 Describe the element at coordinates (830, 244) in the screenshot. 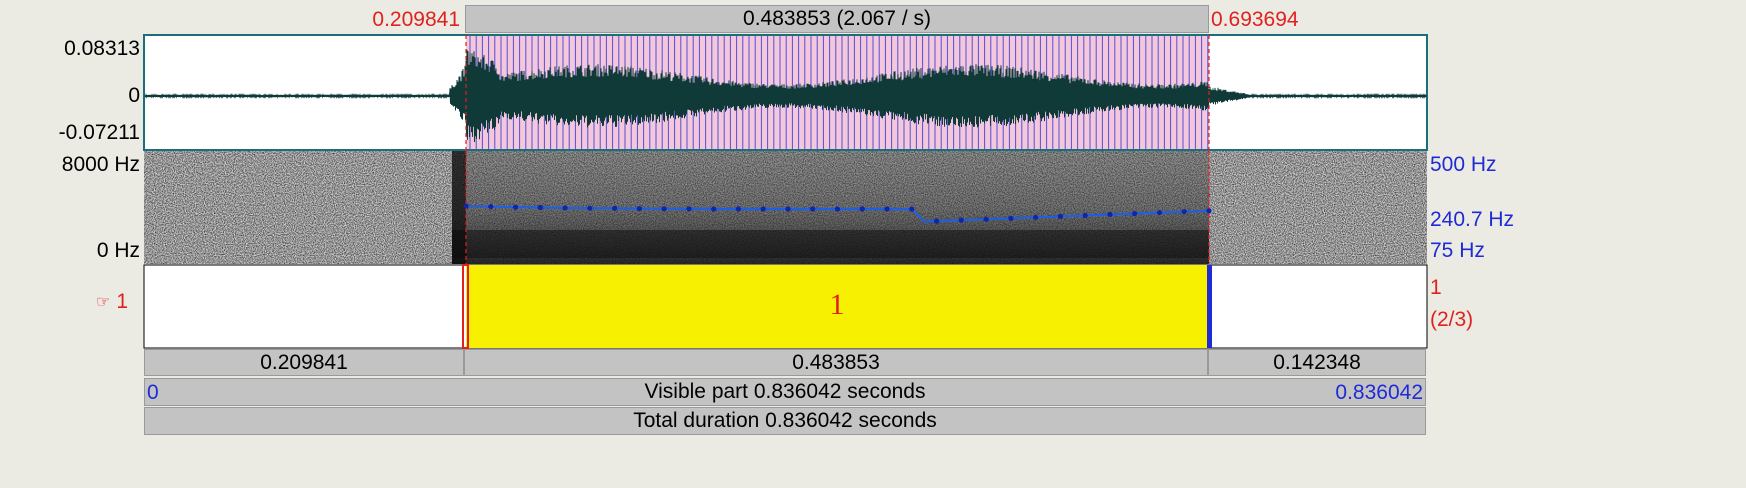

I see `low-formant-band` at that location.